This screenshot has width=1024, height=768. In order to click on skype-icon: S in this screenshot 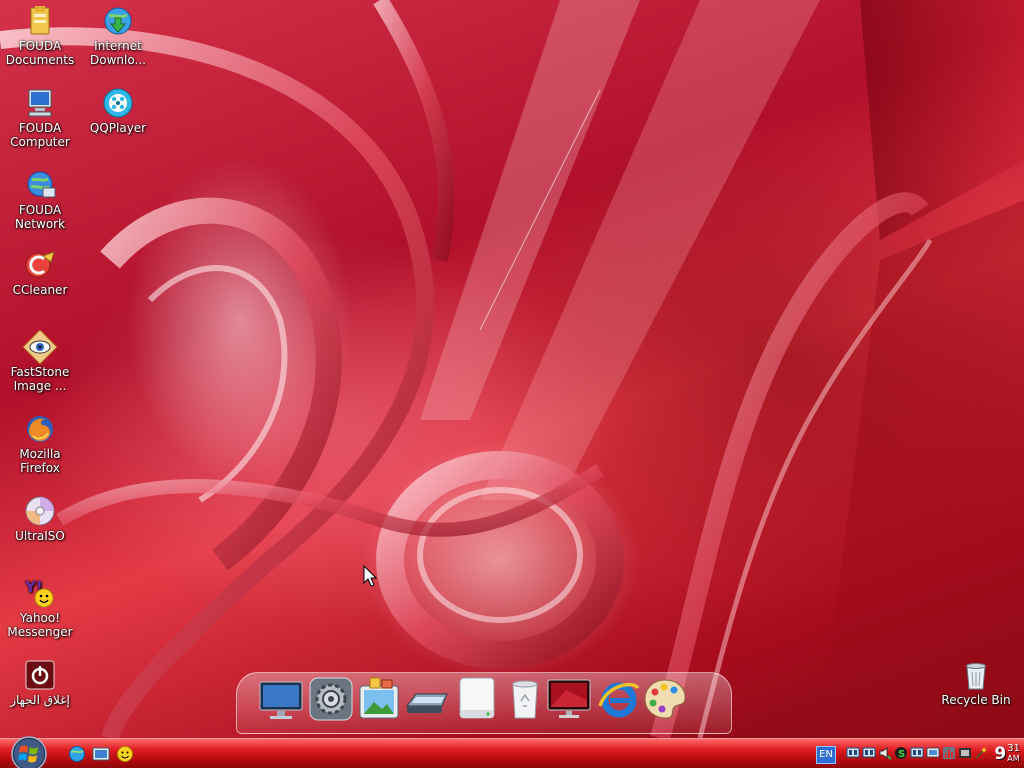, I will do `click(901, 753)`.